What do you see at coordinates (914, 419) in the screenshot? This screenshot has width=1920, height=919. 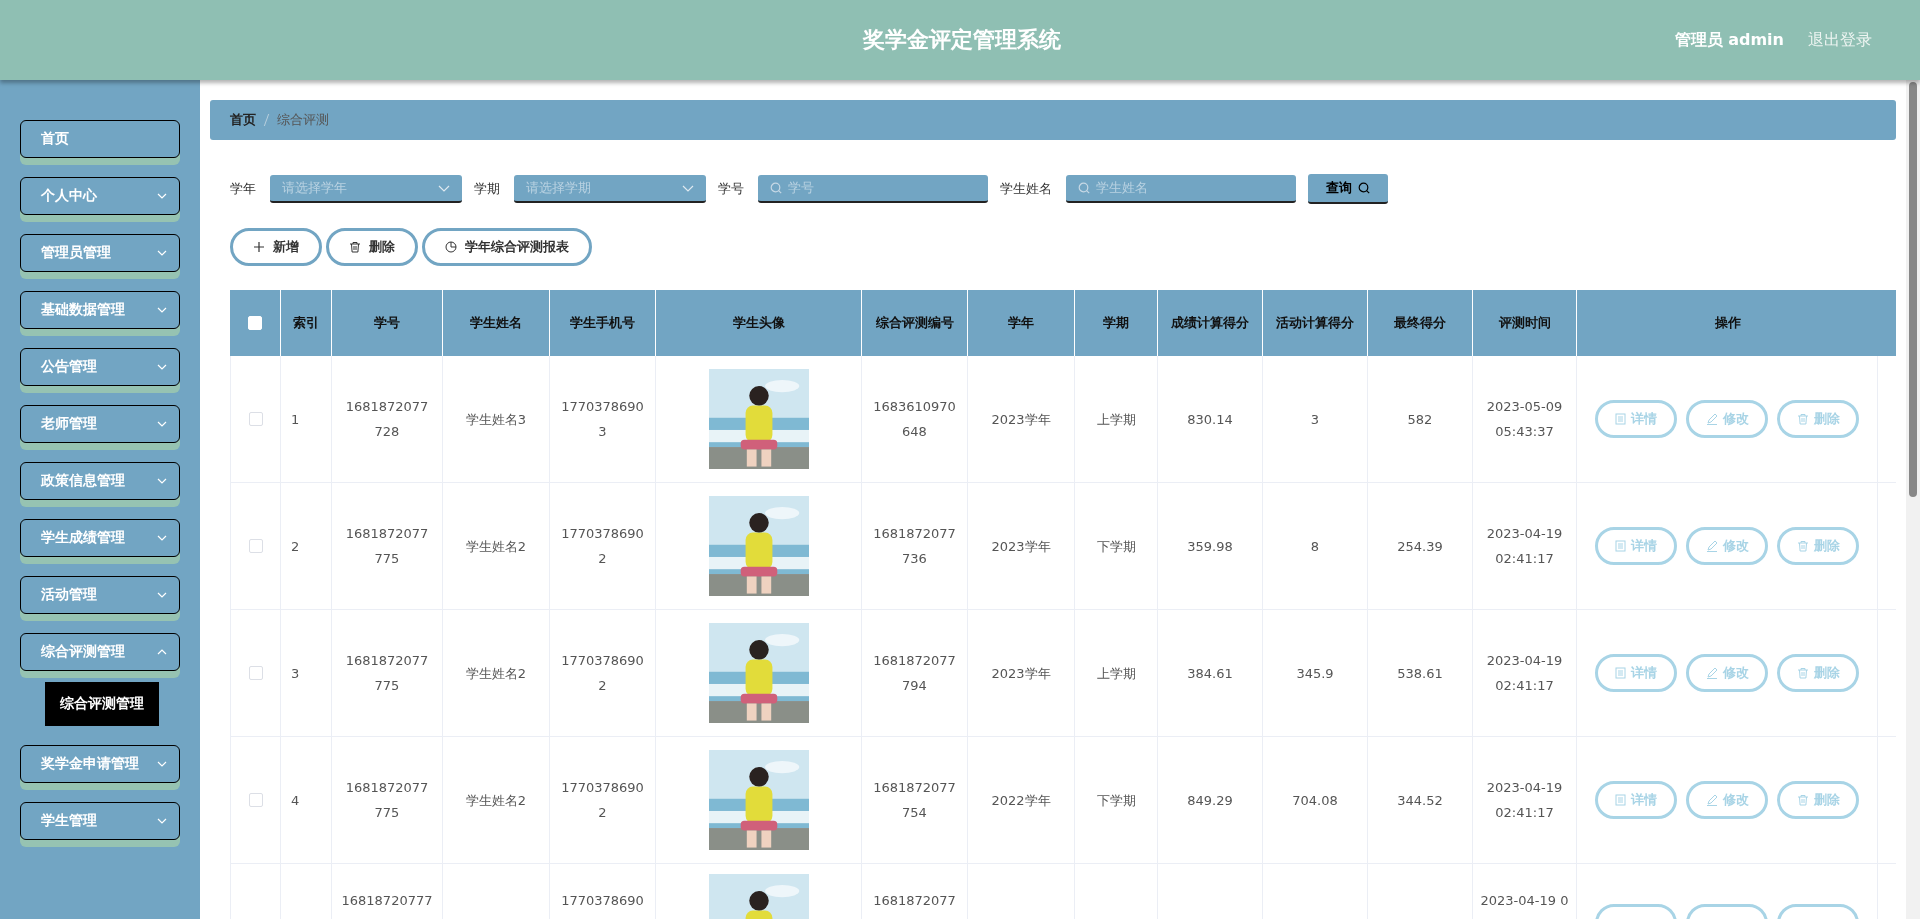 I see `table-cell-text: 1683610970648` at bounding box center [914, 419].